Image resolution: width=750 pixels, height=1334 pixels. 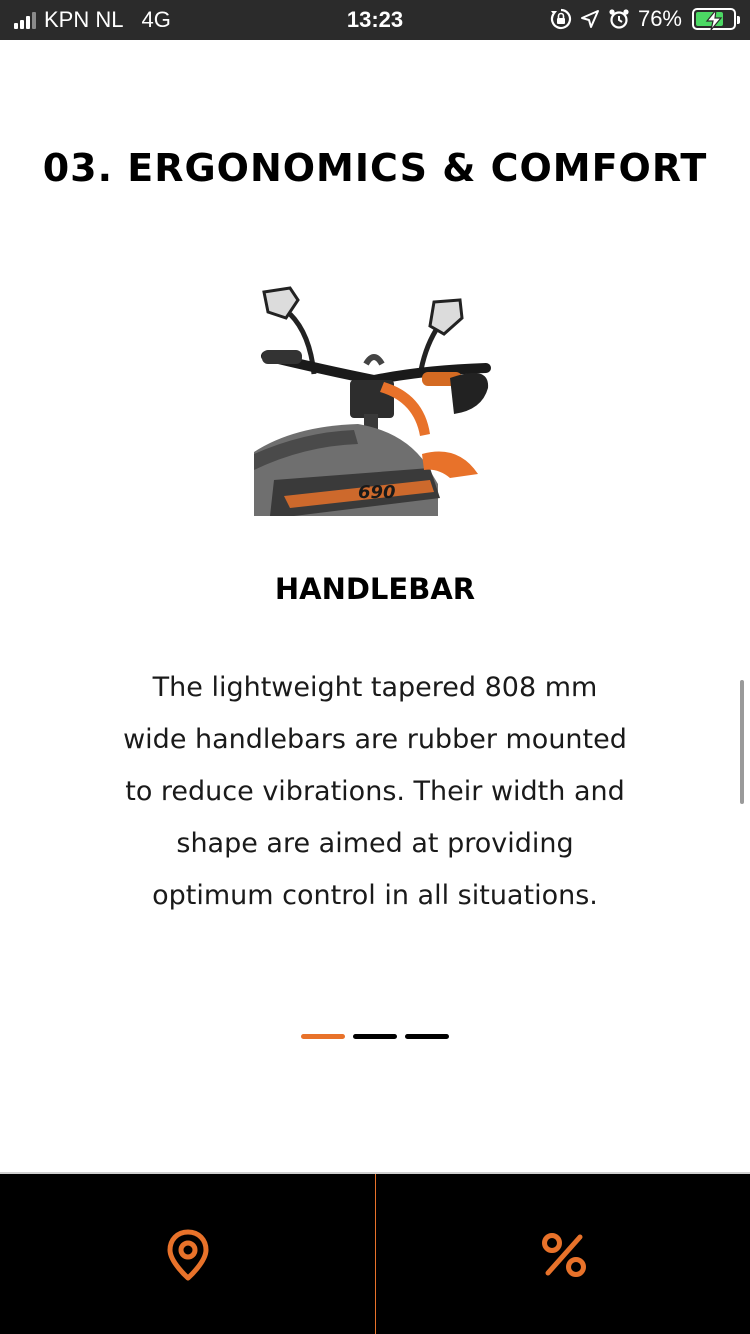 I want to click on charging-bolt-icon, so click(x=714, y=20).